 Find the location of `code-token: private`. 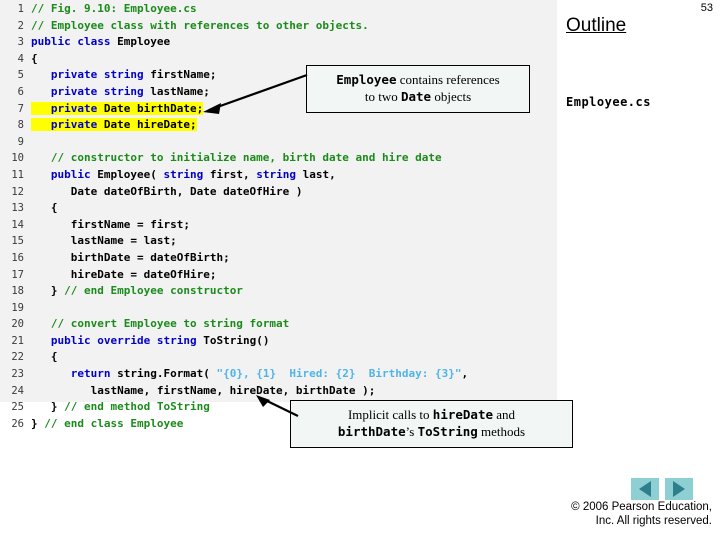

code-token: private is located at coordinates (74, 125).